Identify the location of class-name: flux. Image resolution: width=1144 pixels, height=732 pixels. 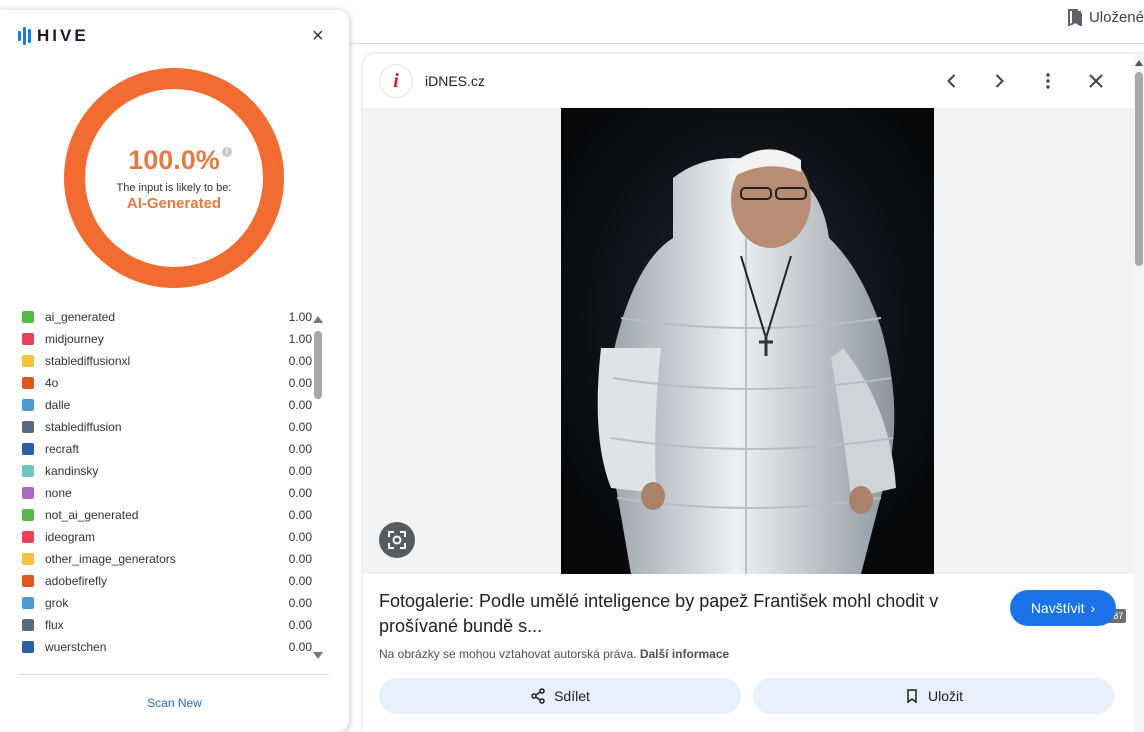
(54, 625).